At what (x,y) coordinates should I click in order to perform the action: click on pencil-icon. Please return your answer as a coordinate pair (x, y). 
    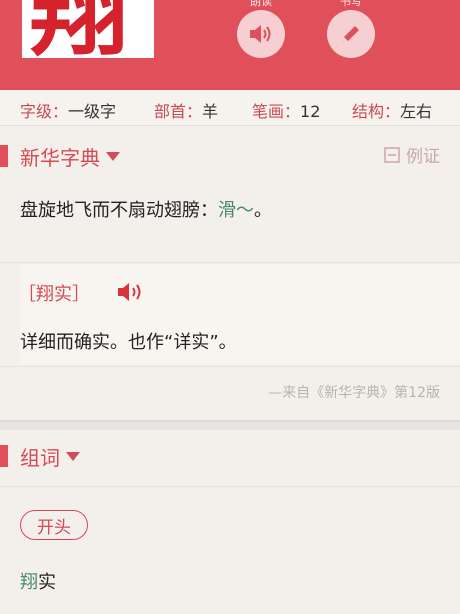
    Looking at the image, I should click on (351, 34).